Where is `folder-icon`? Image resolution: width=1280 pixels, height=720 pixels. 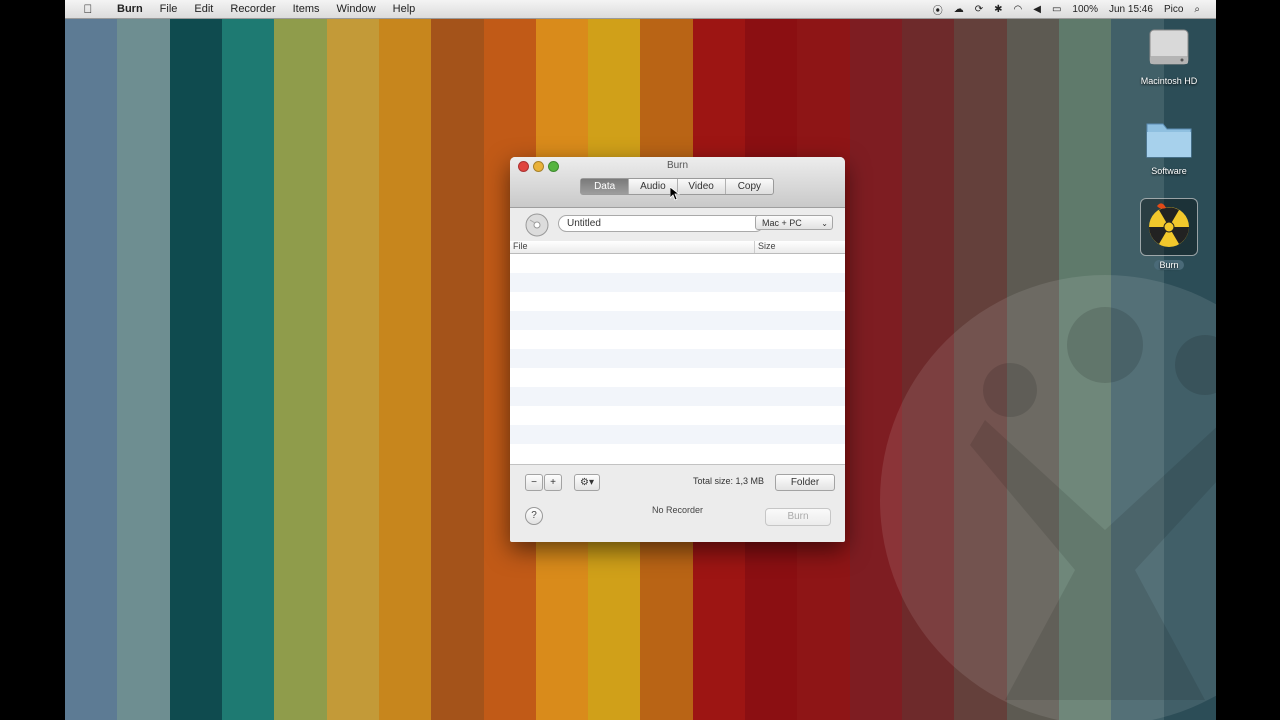 folder-icon is located at coordinates (1169, 140).